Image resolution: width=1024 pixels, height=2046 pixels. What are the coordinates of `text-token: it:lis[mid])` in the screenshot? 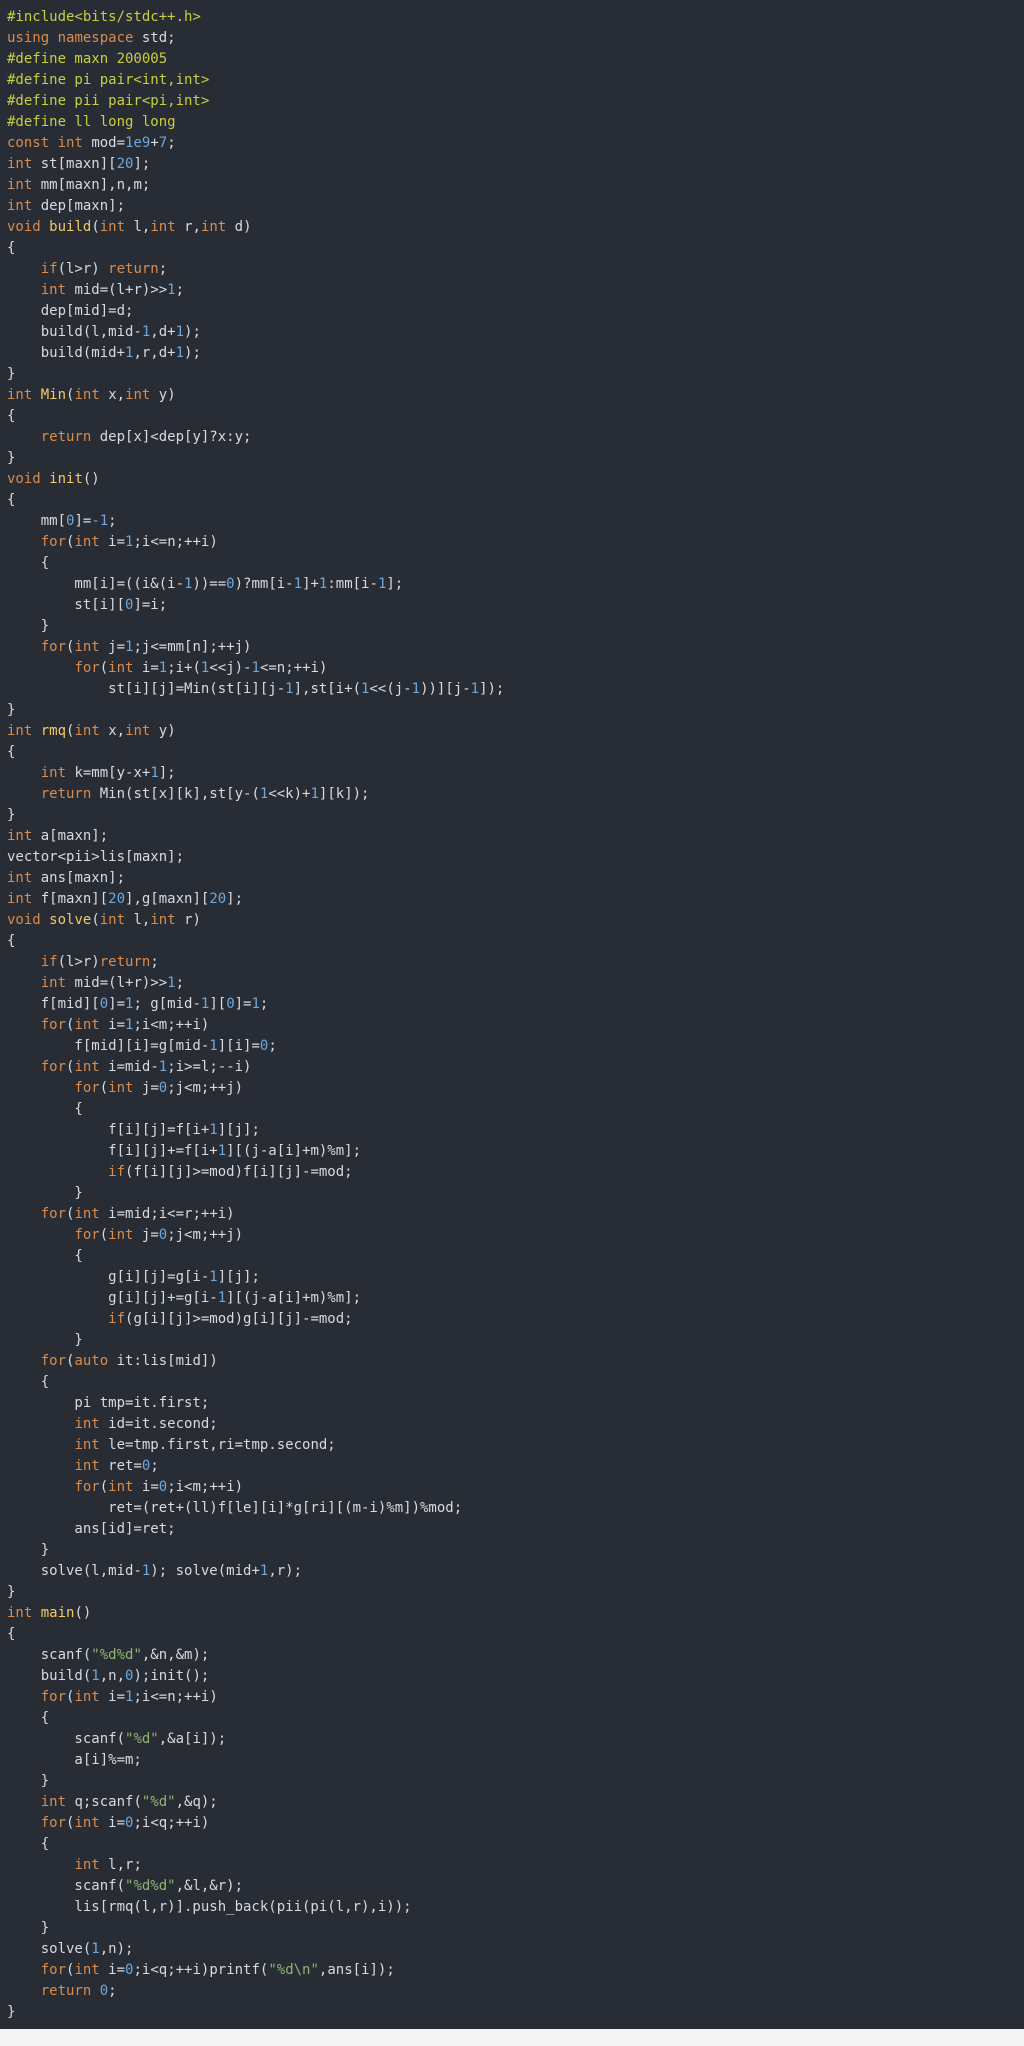 It's located at (163, 1361).